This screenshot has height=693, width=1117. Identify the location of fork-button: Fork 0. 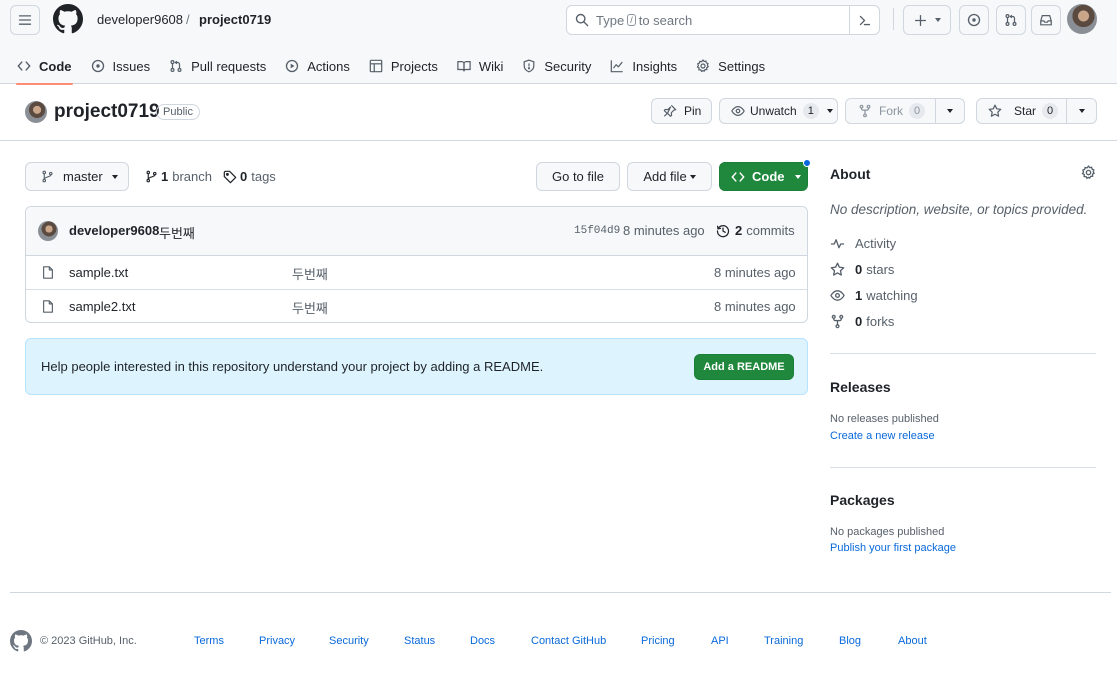
(891, 111).